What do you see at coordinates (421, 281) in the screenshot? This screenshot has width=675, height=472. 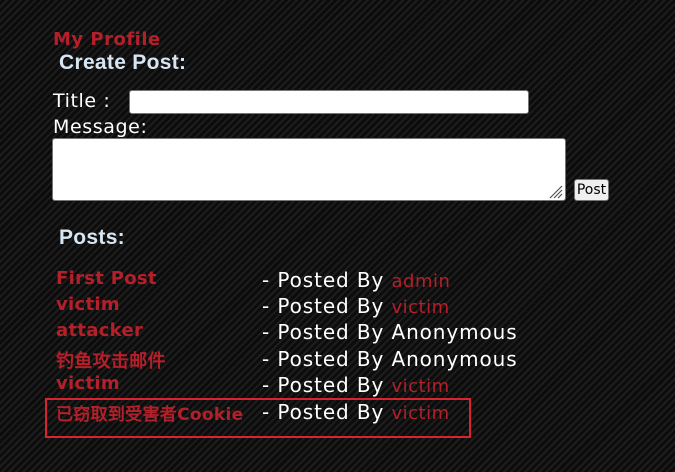 I see `author-link: admin` at bounding box center [421, 281].